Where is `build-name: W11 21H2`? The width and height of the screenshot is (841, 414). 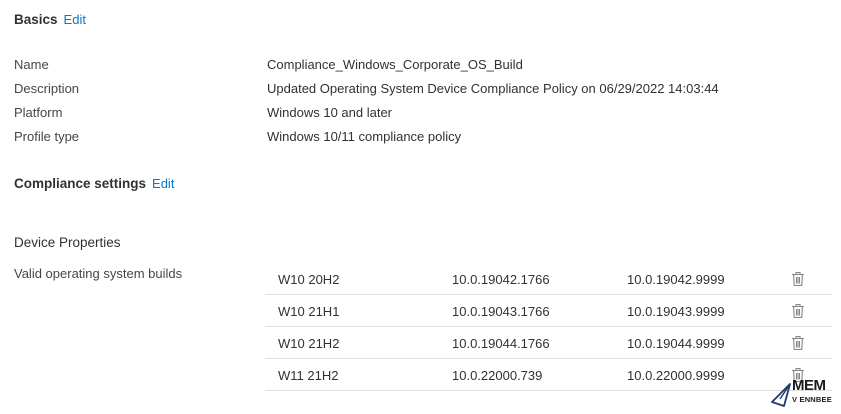
build-name: W11 21H2 is located at coordinates (308, 375).